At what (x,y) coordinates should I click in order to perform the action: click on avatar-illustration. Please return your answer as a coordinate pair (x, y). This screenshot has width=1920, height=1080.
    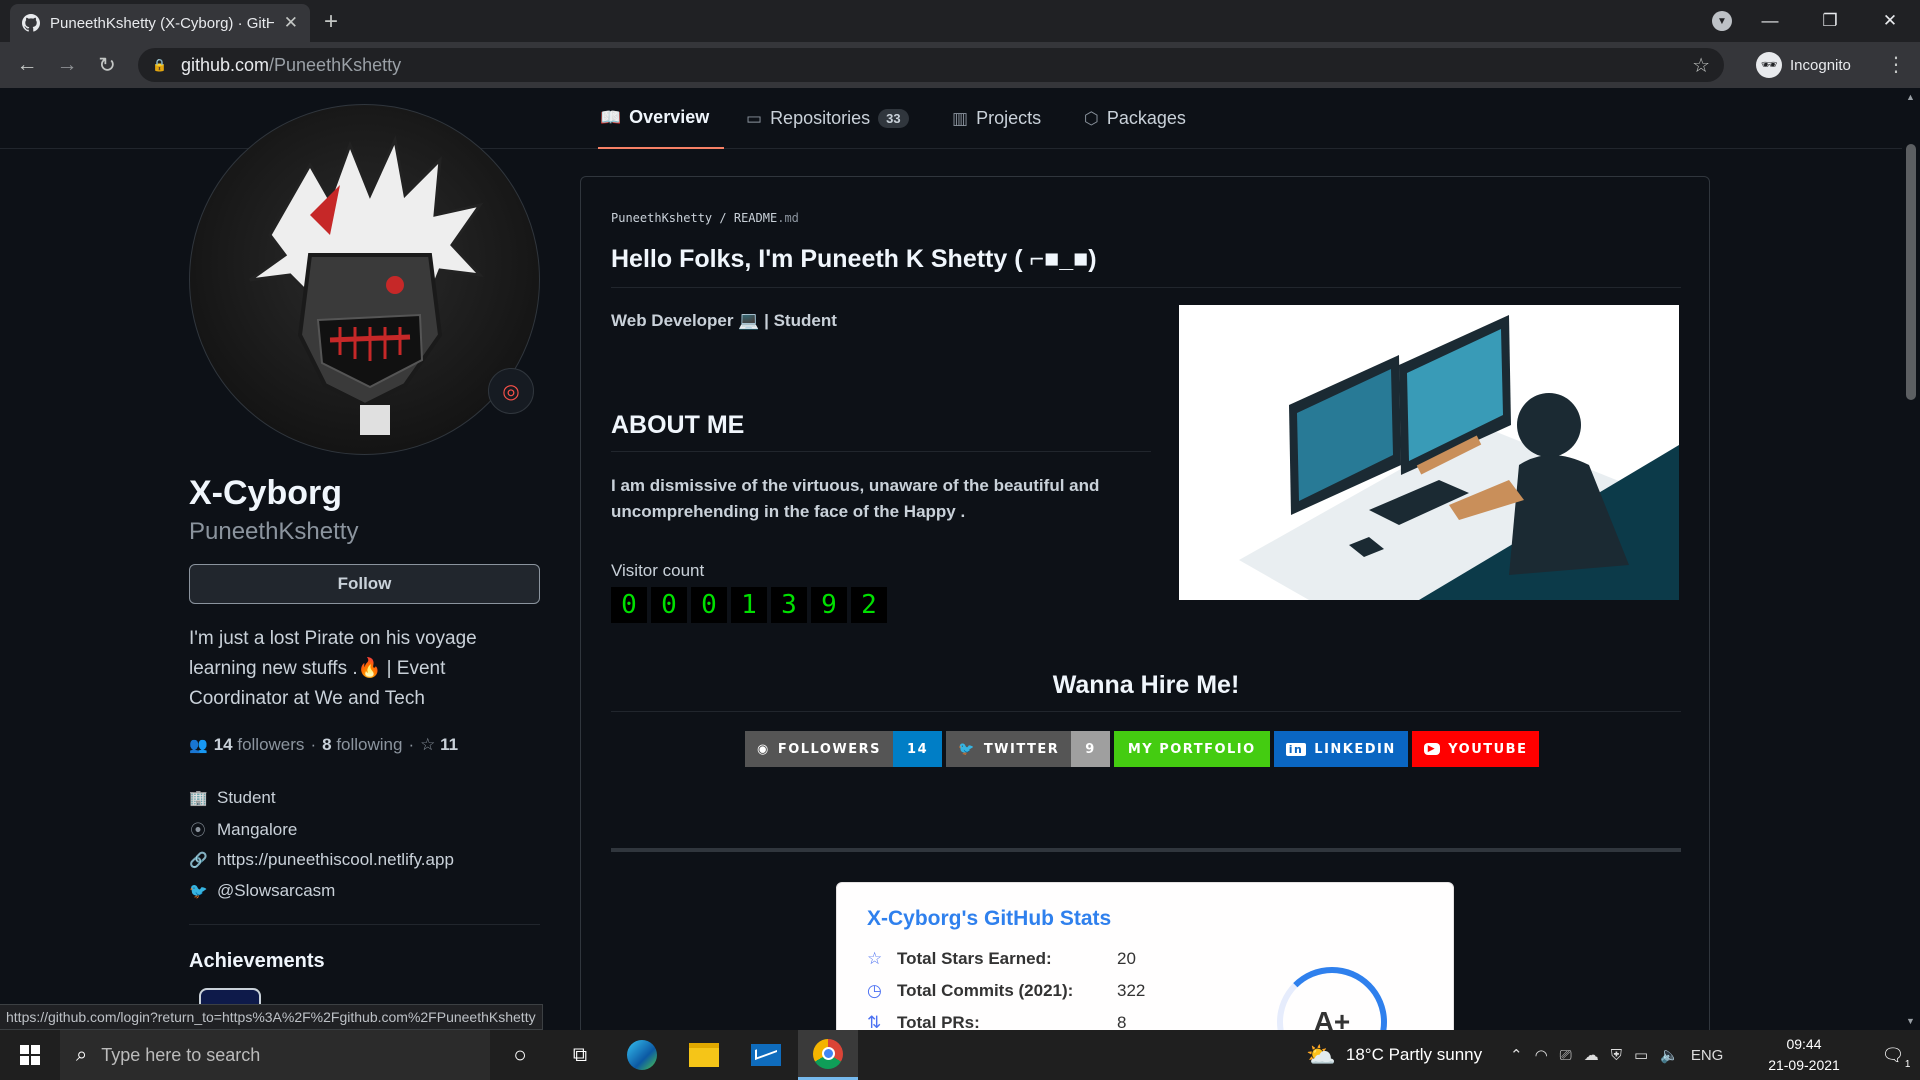
    Looking at the image, I should click on (366, 285).